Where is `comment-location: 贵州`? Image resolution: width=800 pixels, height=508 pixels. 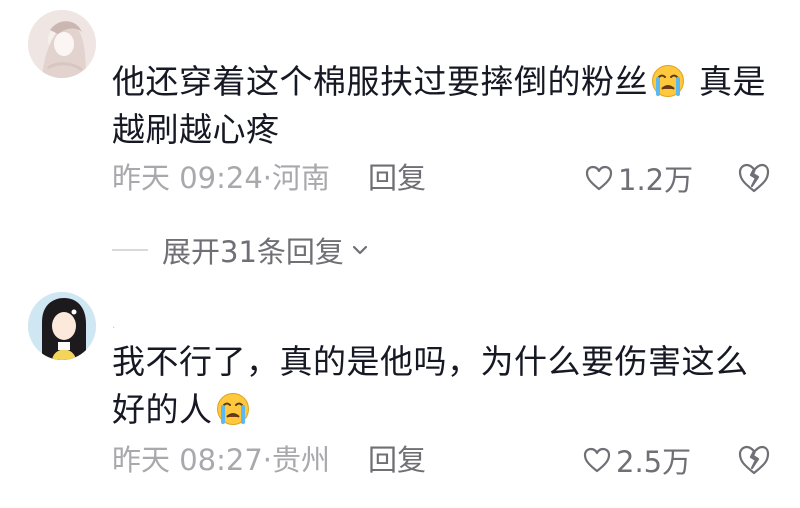
comment-location: 贵州 is located at coordinates (301, 460).